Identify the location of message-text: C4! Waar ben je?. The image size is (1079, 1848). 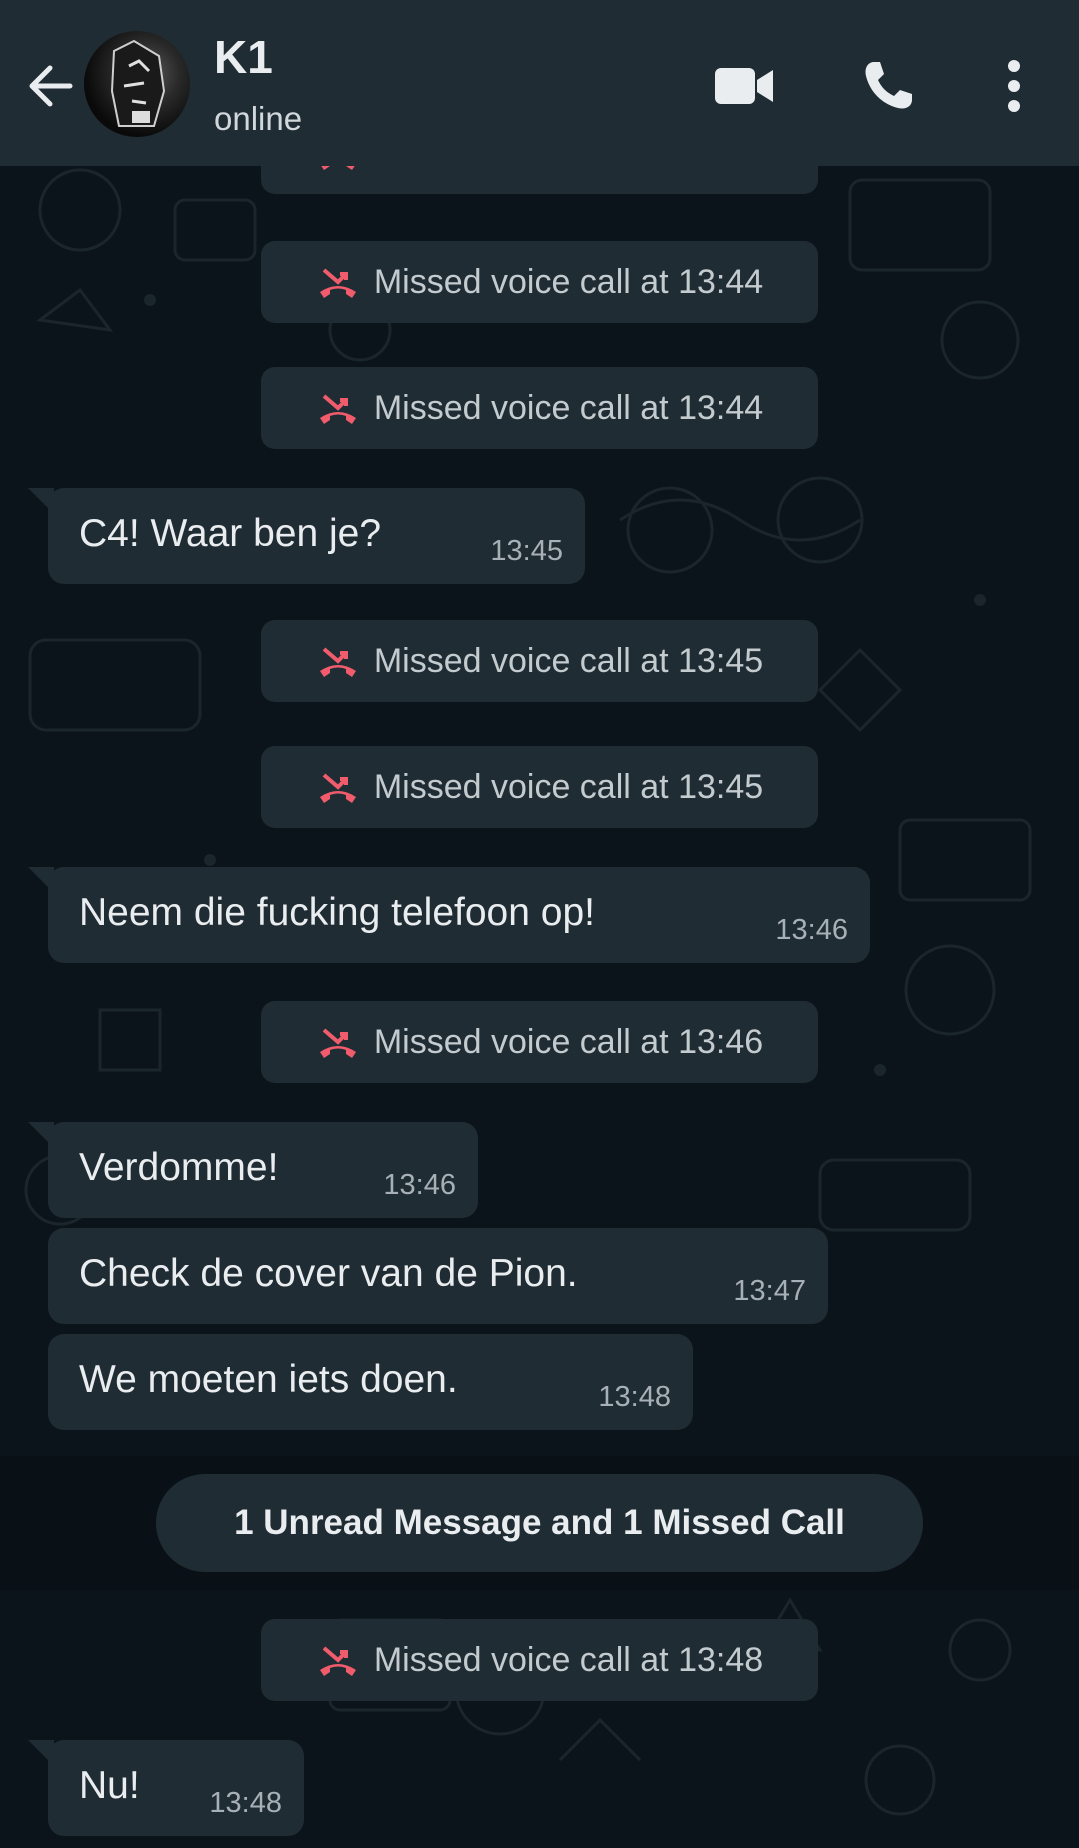
(230, 533).